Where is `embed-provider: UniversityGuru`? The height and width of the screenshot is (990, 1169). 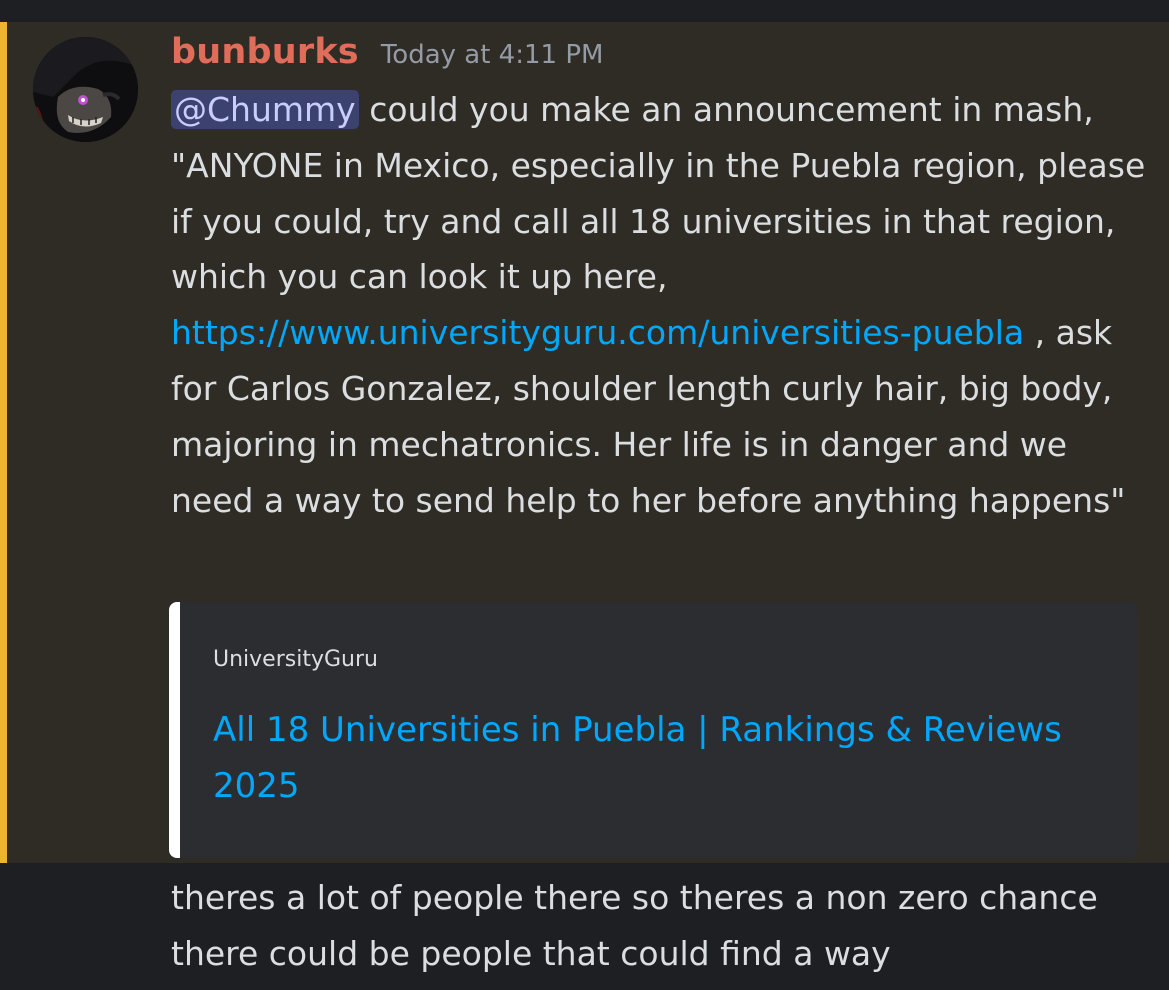
embed-provider: UniversityGuru is located at coordinates (295, 659).